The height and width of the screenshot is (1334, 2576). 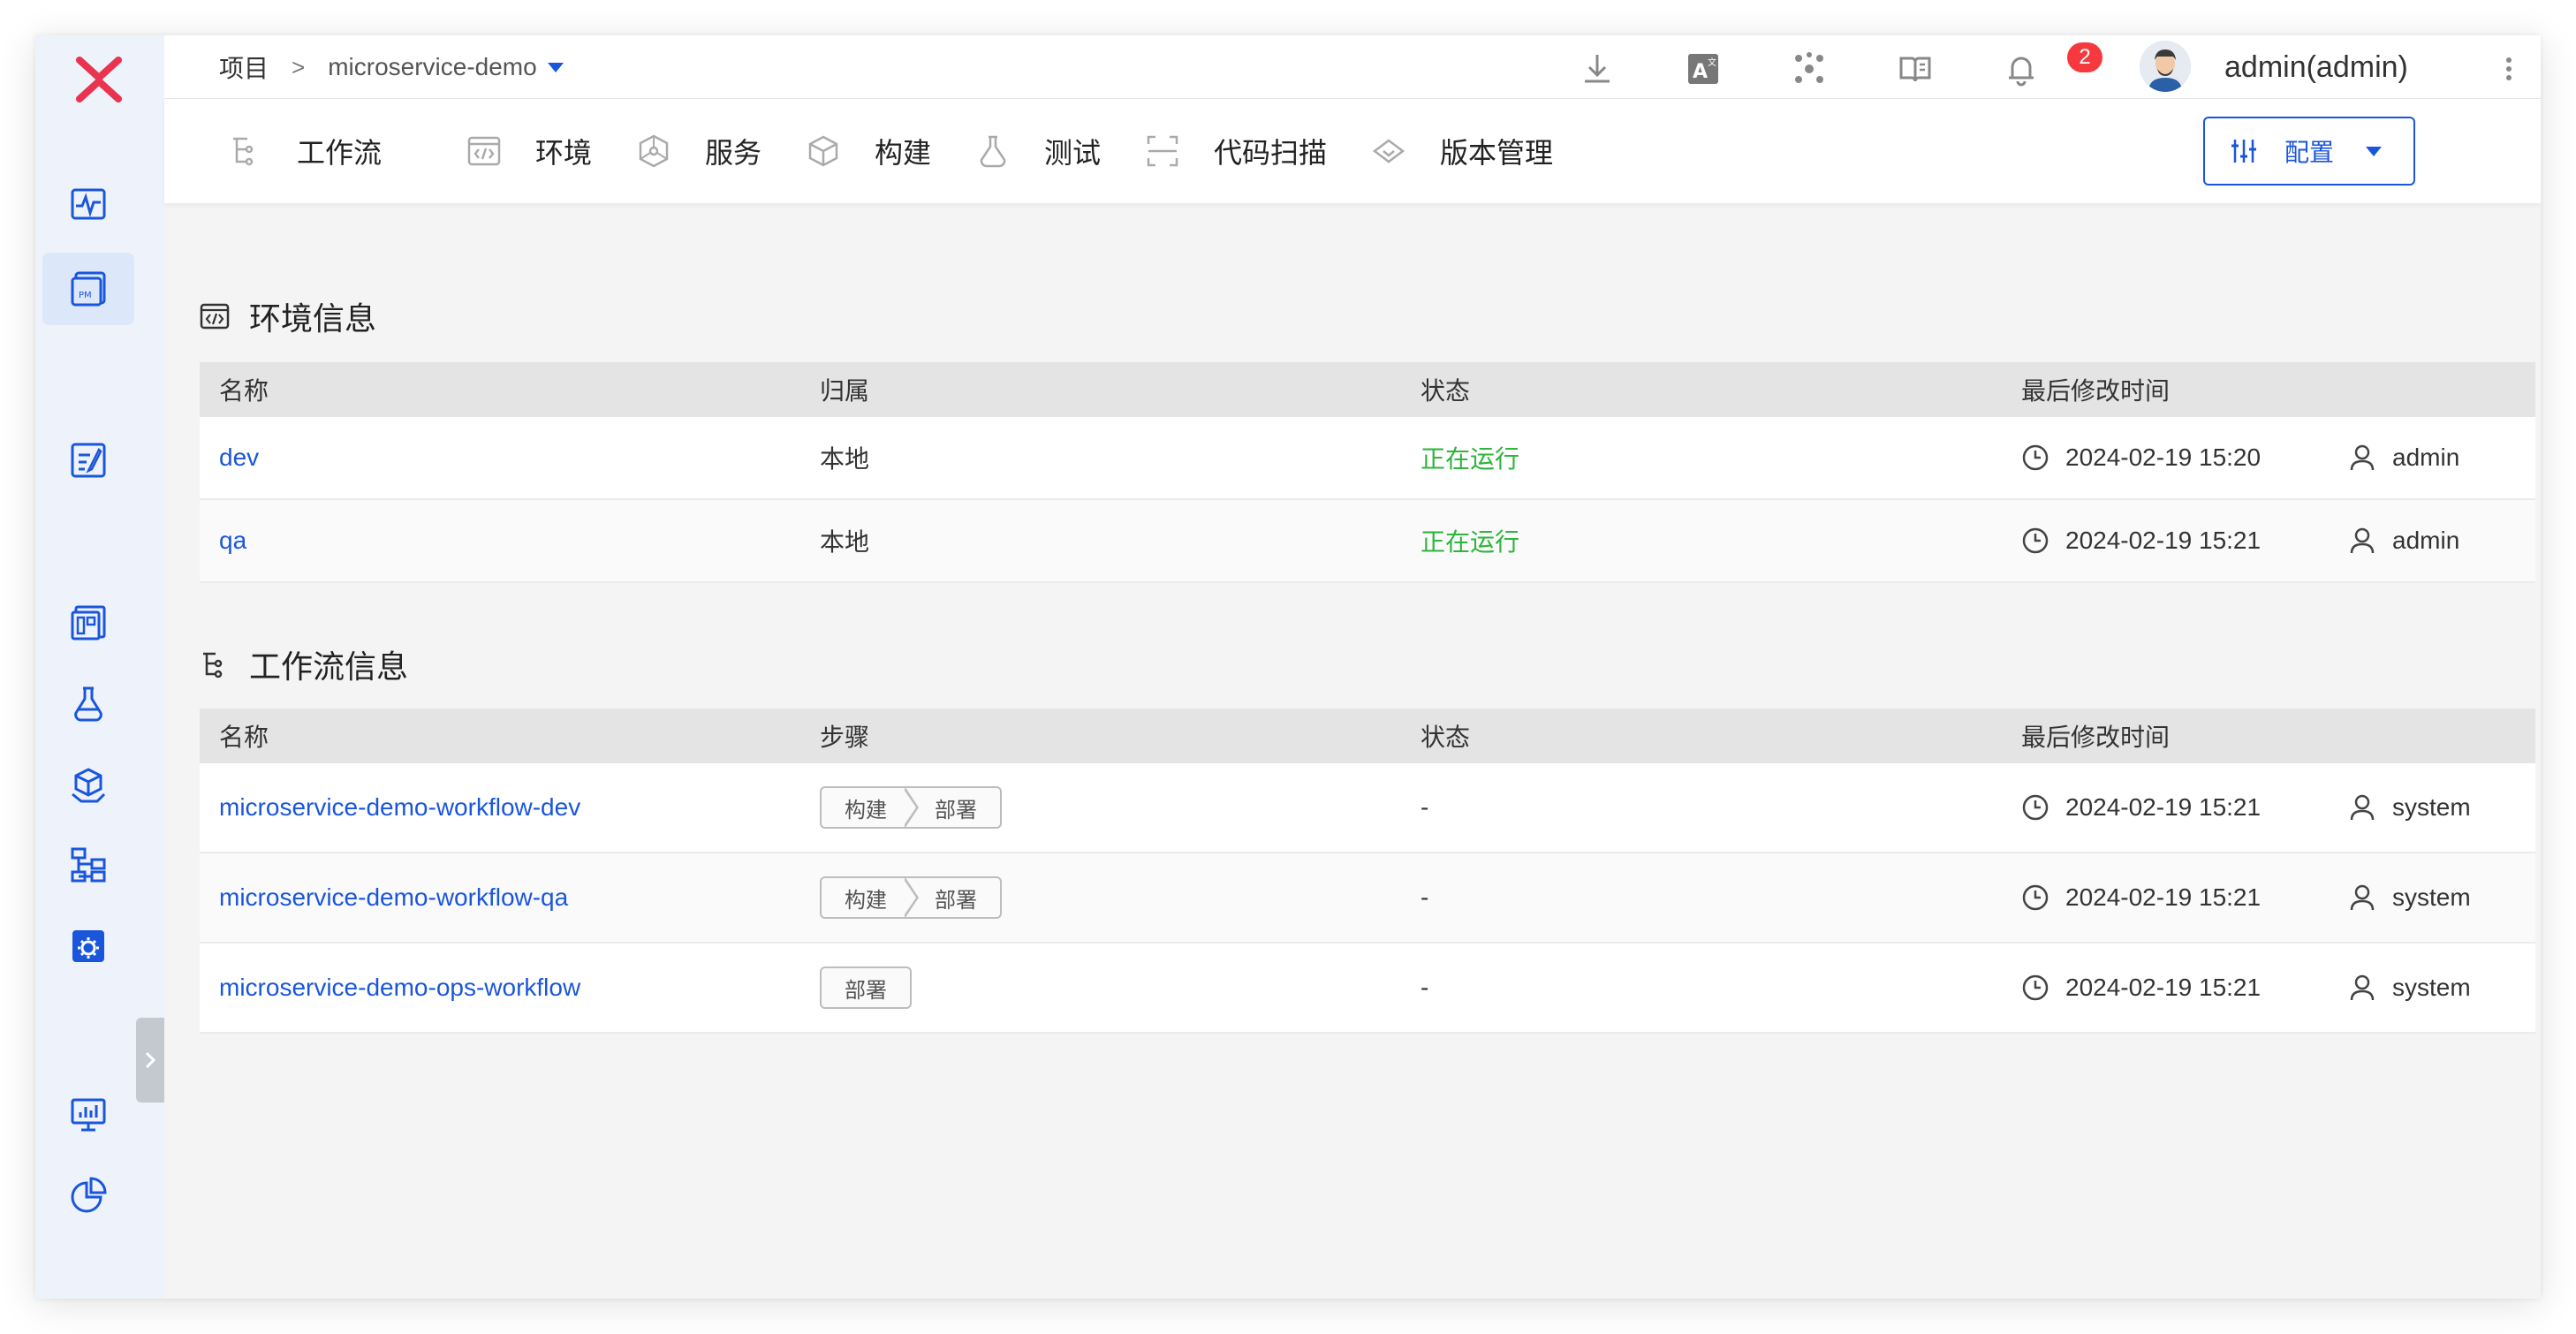 I want to click on table-row: dev 本地 正在运行 2024-02-19 15:20 admin, so click(x=1368, y=458).